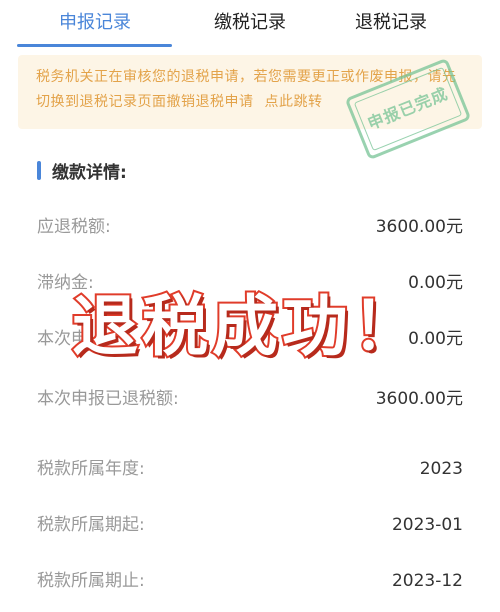  Describe the element at coordinates (250, 581) in the screenshot. I see `detail-row-period-end: 税款所属期止: 2023-12` at that location.